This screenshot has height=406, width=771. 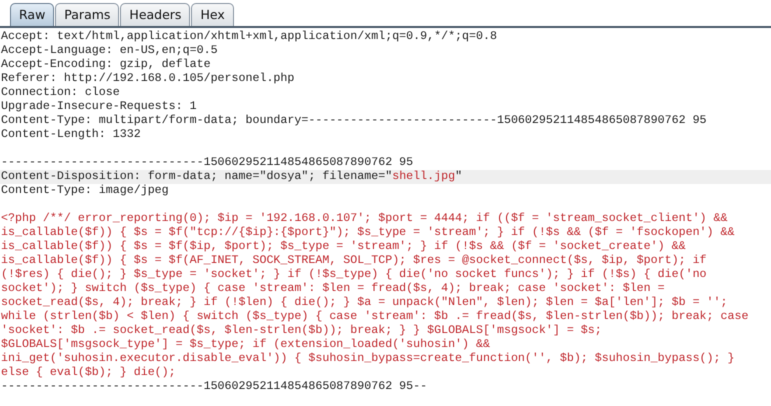 I want to click on tab: Hex, so click(x=212, y=14).